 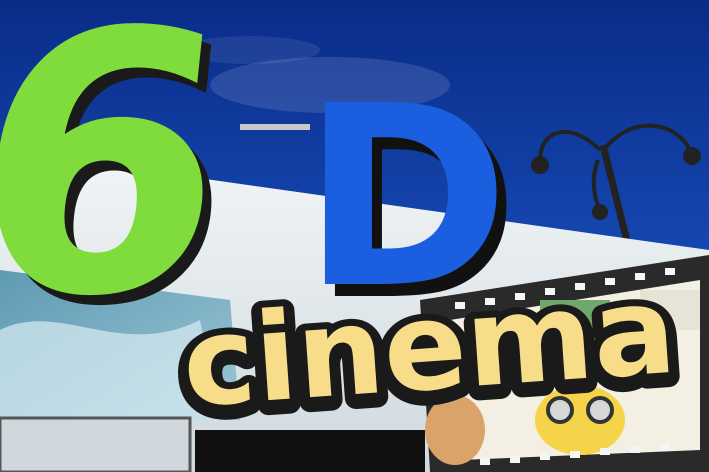 What do you see at coordinates (310, 451) in the screenshot?
I see `doorway` at bounding box center [310, 451].